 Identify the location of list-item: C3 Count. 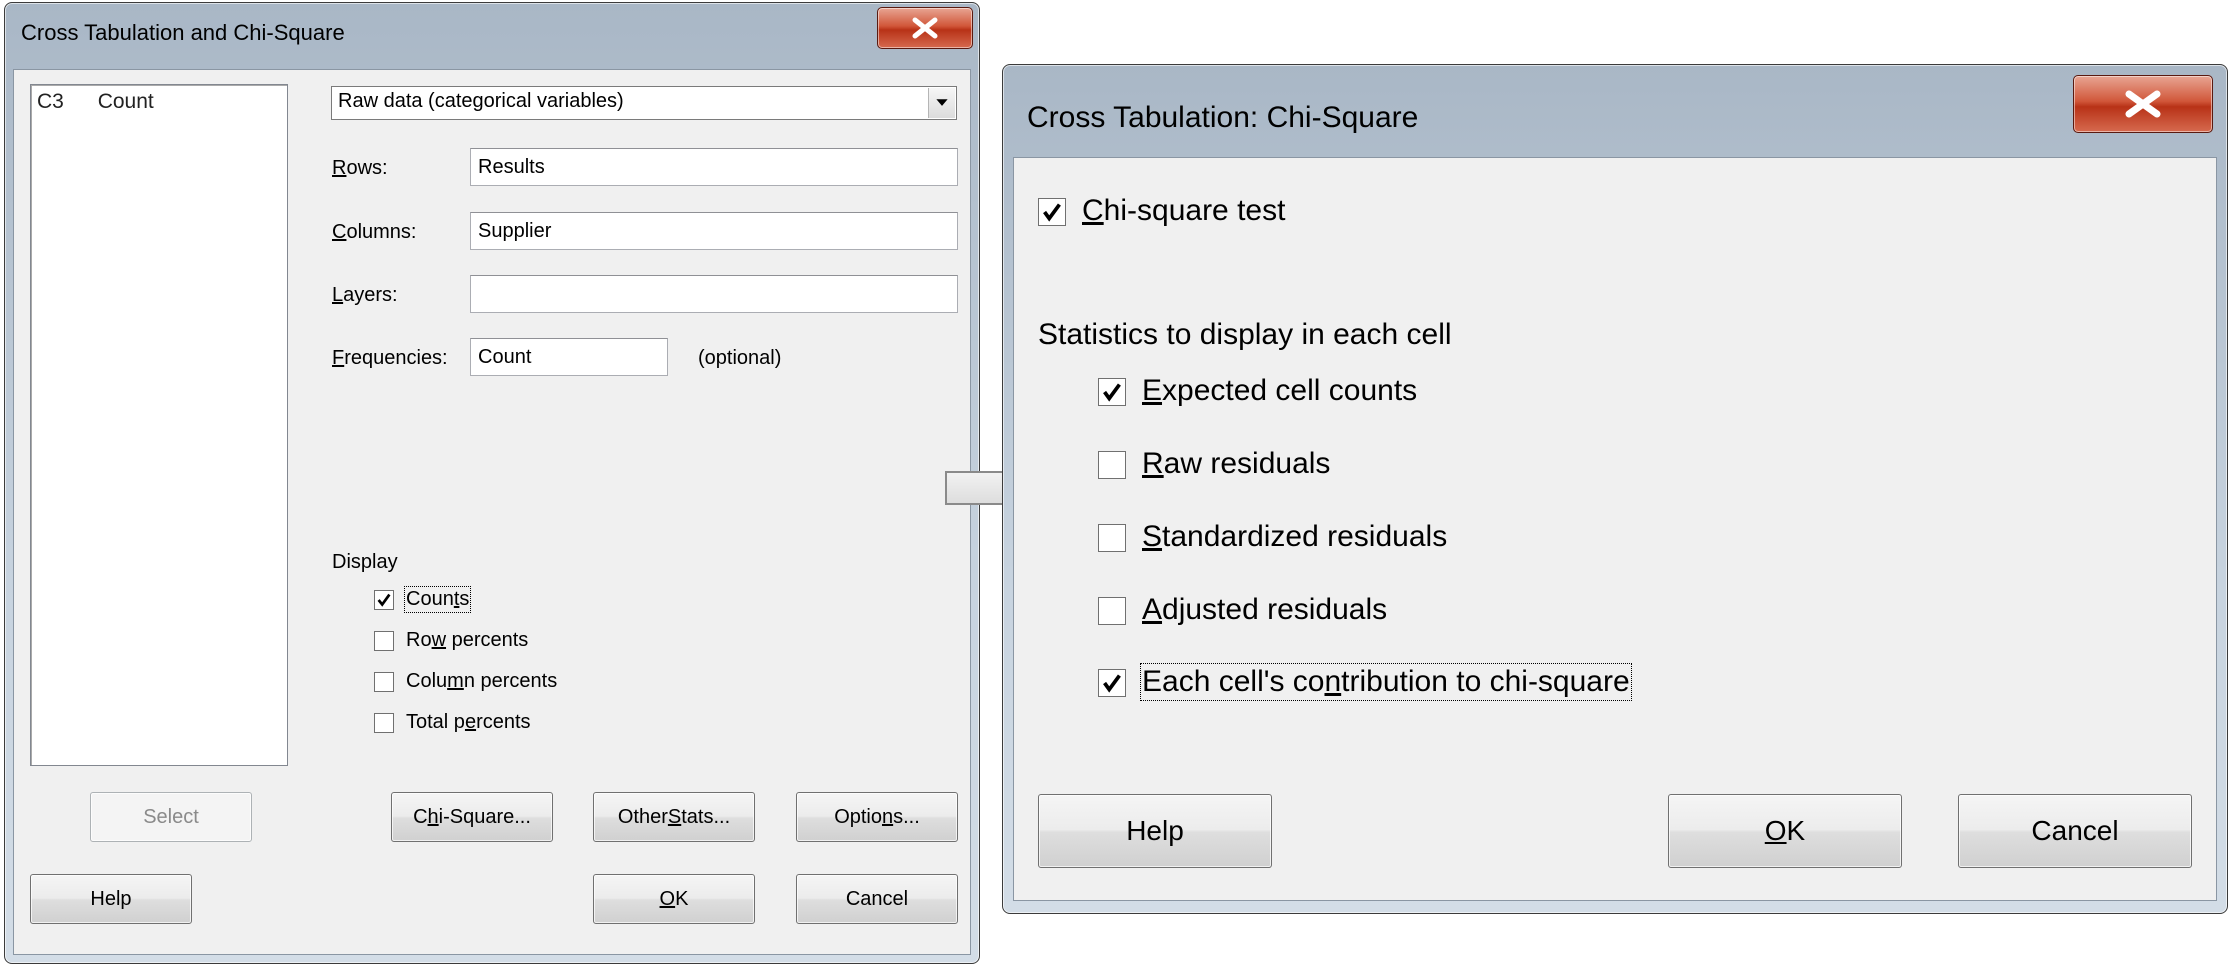
(95, 102).